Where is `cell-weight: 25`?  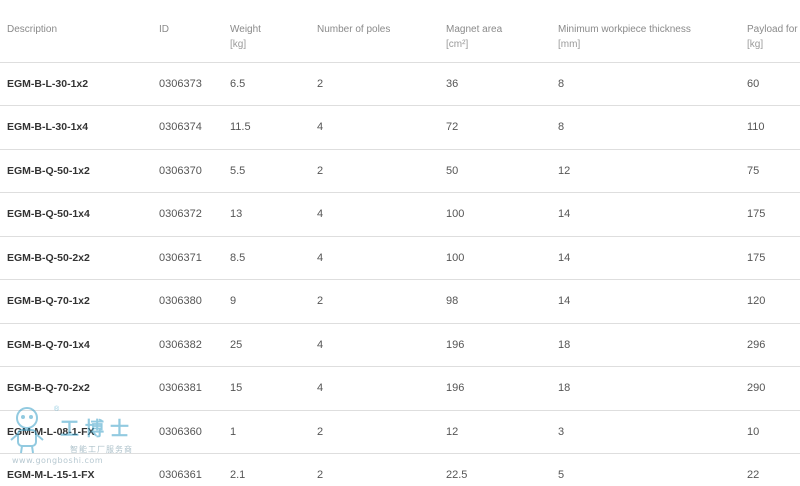
cell-weight: 25 is located at coordinates (273, 345).